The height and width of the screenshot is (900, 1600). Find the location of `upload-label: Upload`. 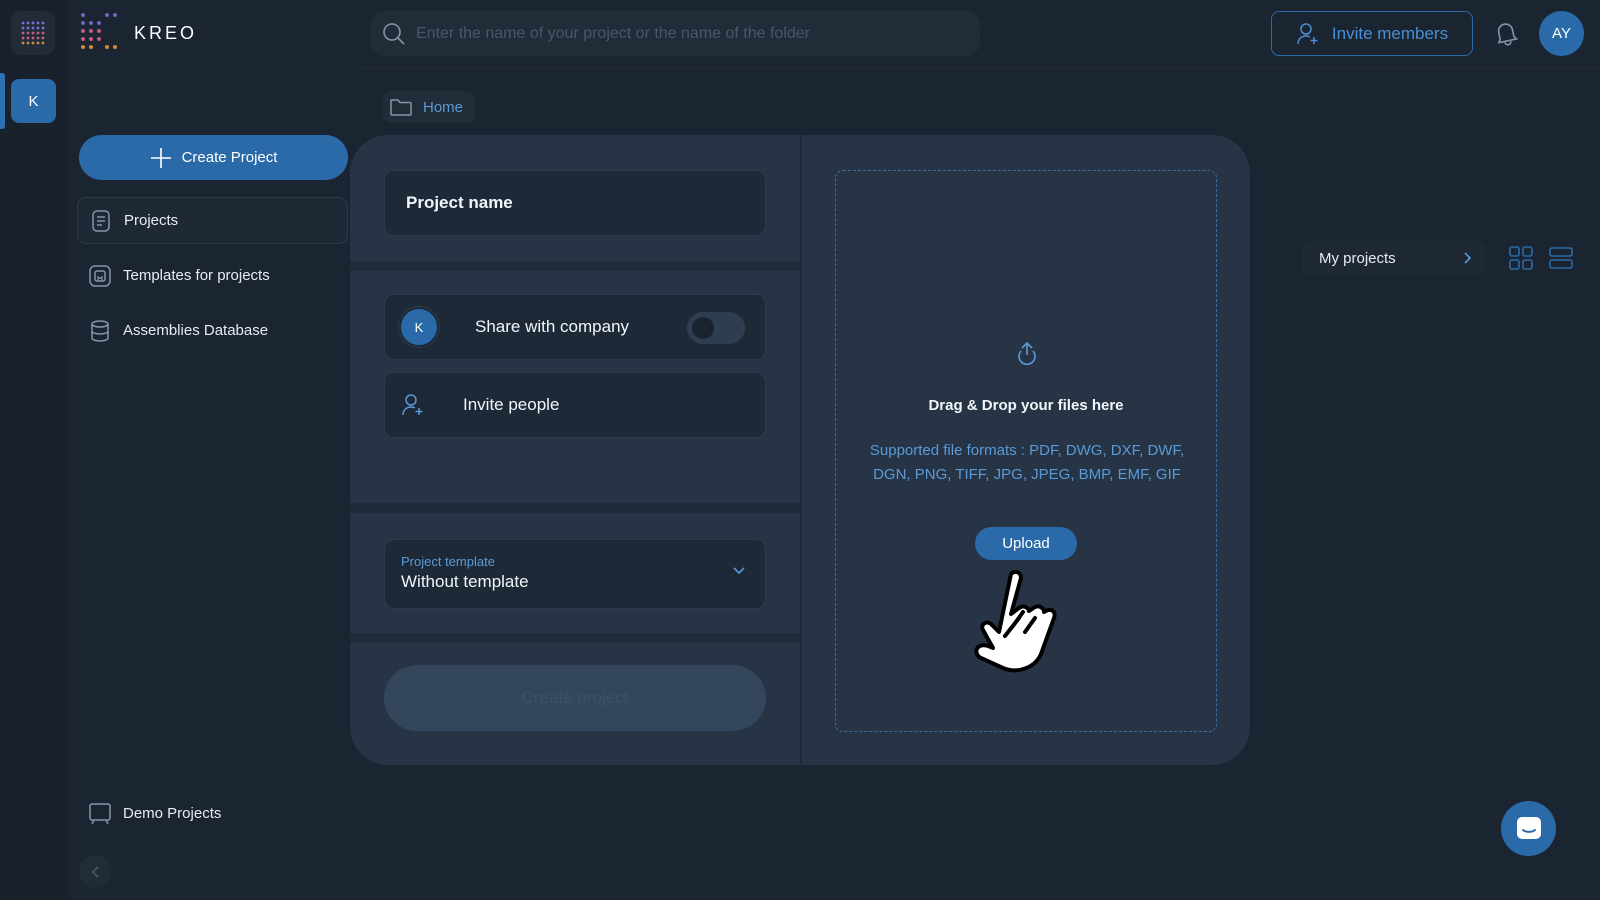

upload-label: Upload is located at coordinates (1026, 543).